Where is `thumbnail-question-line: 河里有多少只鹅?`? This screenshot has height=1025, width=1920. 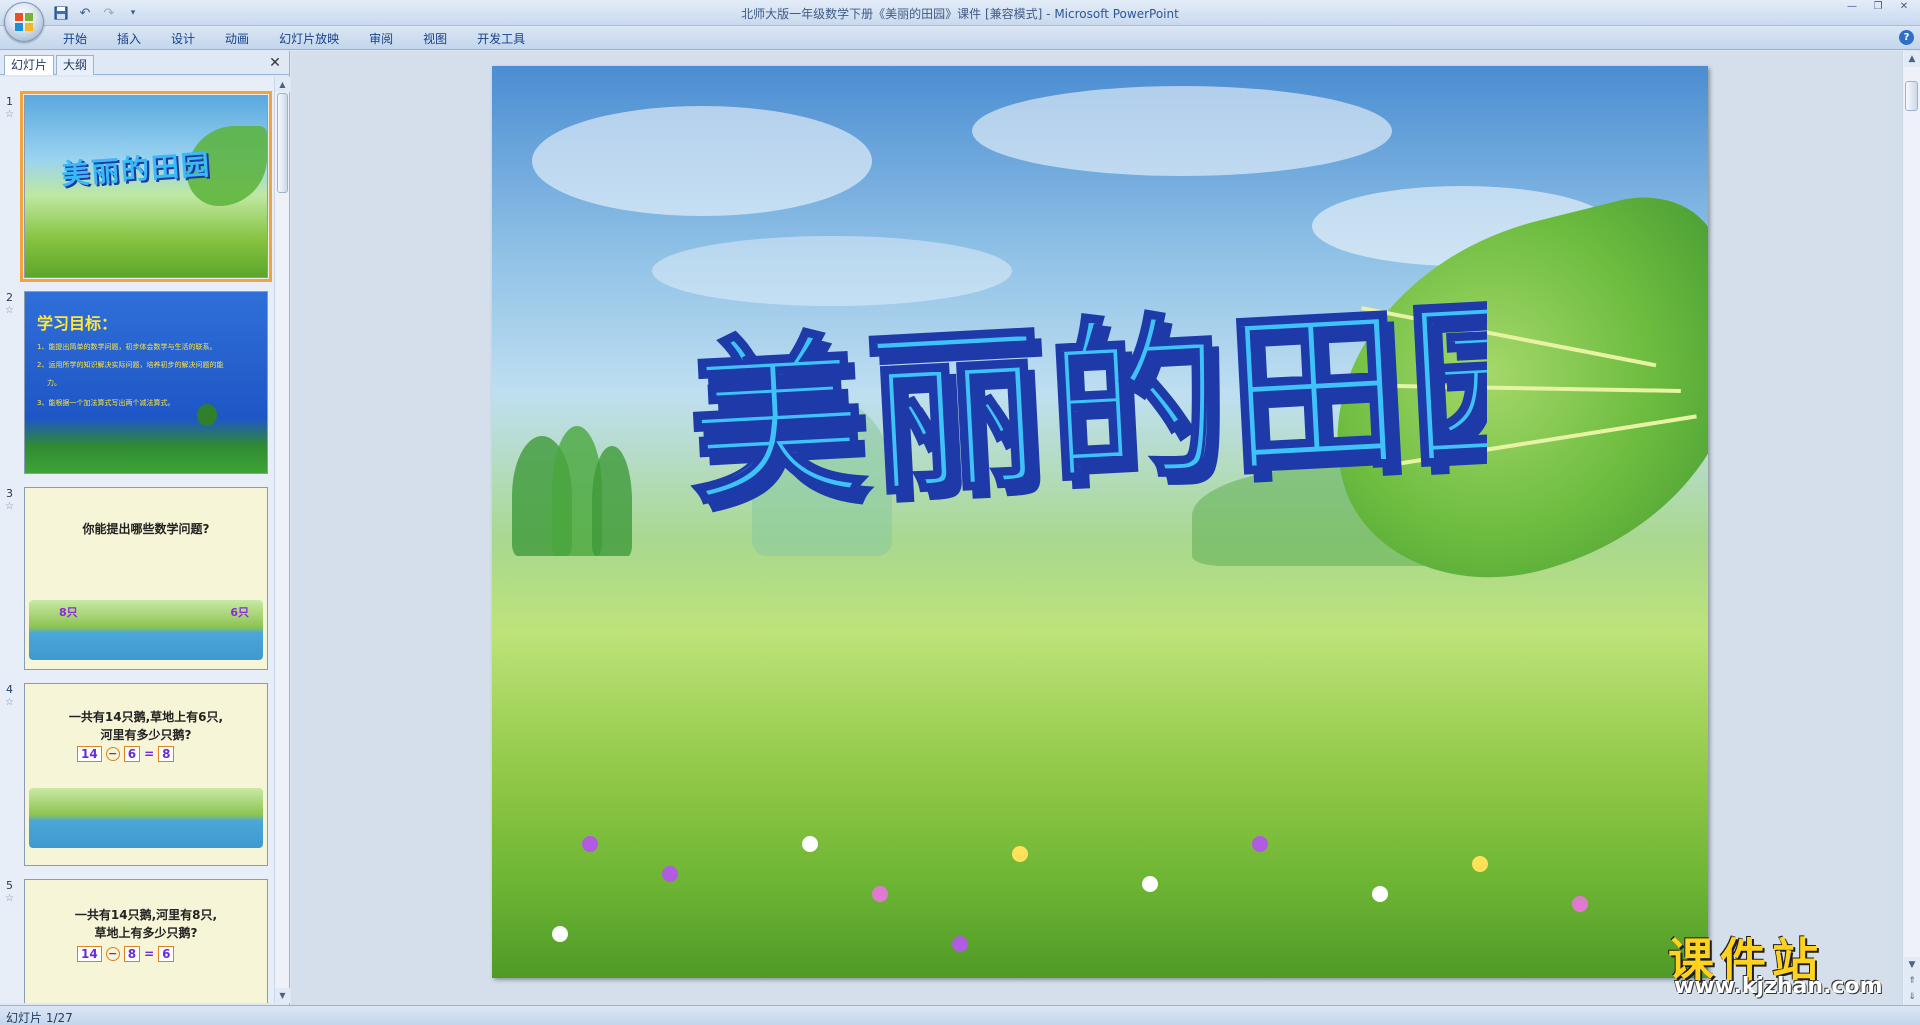 thumbnail-question-line: 河里有多少只鹅? is located at coordinates (146, 735).